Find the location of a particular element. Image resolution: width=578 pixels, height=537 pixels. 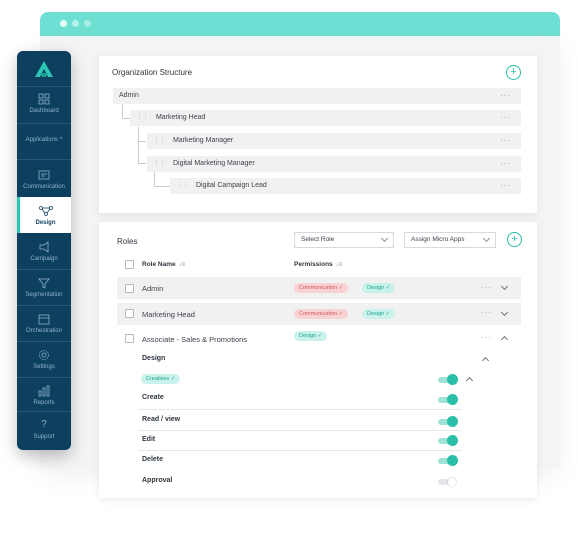

role-name: Admin is located at coordinates (153, 288).